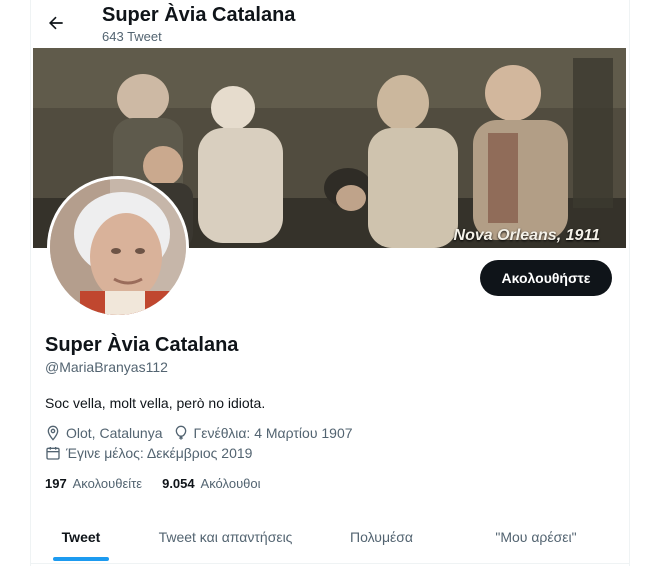 Image resolution: width=649 pixels, height=566 pixels. I want to click on followers-count: 9.054, so click(178, 483).